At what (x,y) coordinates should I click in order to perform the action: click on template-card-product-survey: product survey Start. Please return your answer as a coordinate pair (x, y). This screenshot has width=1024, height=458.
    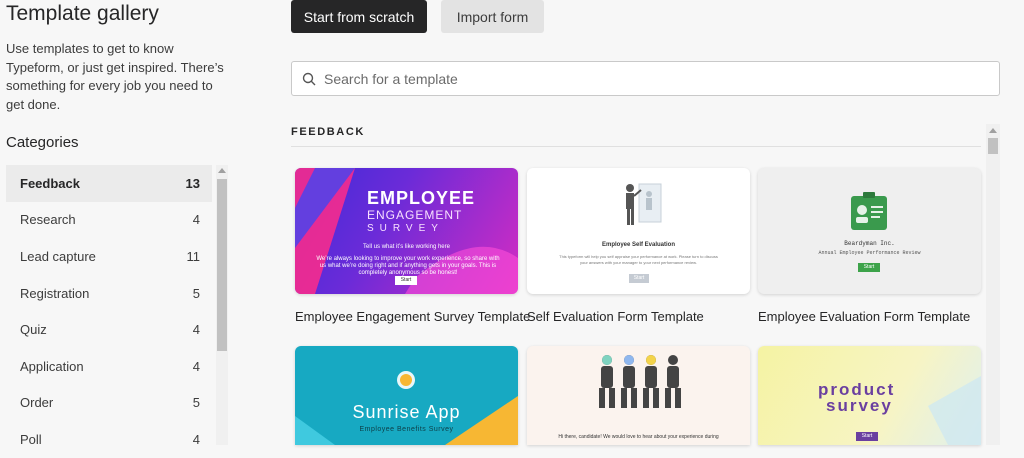
    Looking at the image, I should click on (869, 395).